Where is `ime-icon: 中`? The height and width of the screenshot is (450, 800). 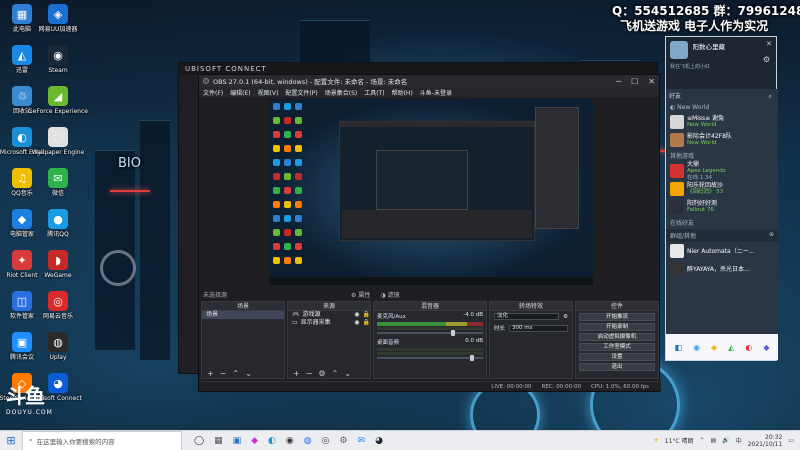 ime-icon: 中 is located at coordinates (739, 440).